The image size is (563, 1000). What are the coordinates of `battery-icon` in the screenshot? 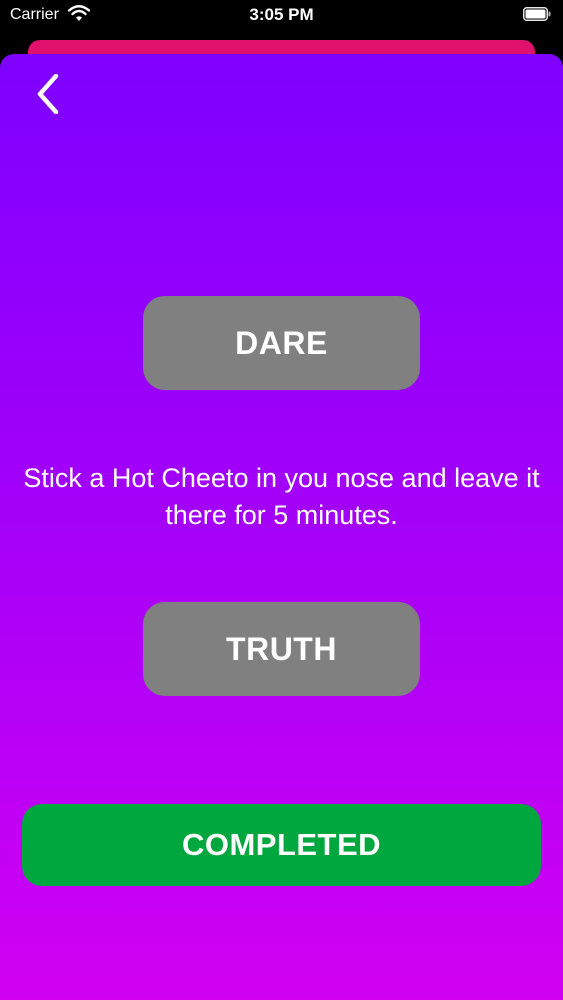 It's located at (537, 14).